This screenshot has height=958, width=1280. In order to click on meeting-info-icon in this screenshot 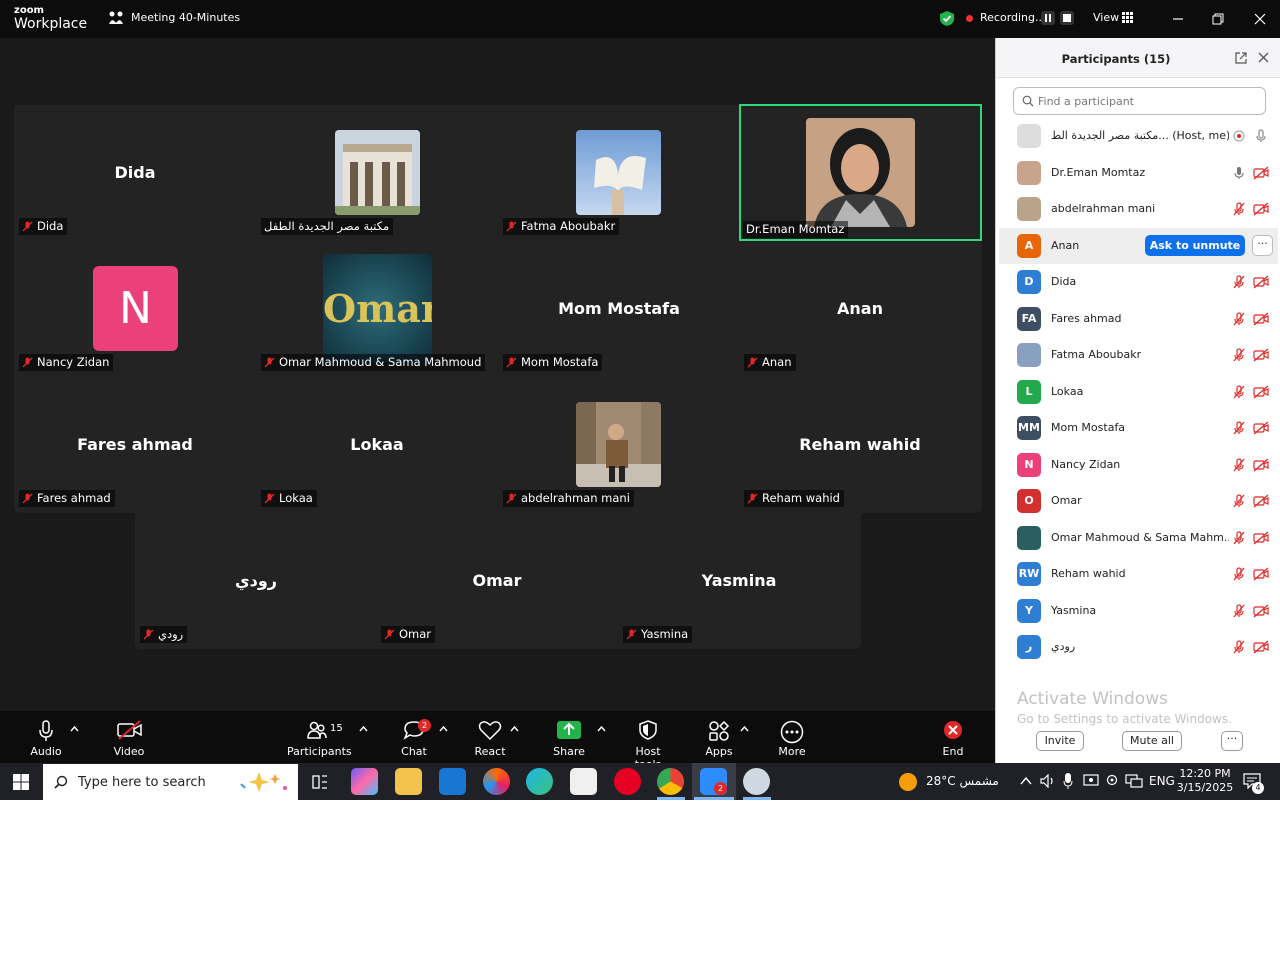, I will do `click(116, 18)`.